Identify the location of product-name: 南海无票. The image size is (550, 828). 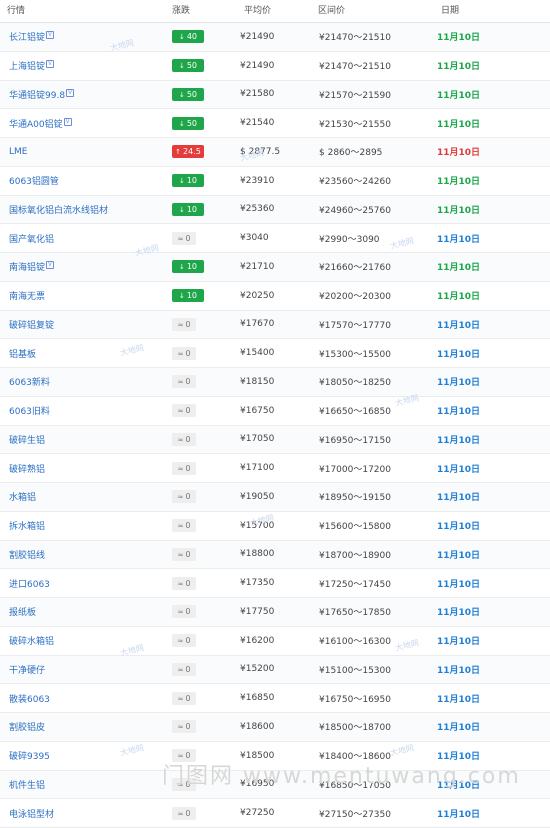
(27, 297).